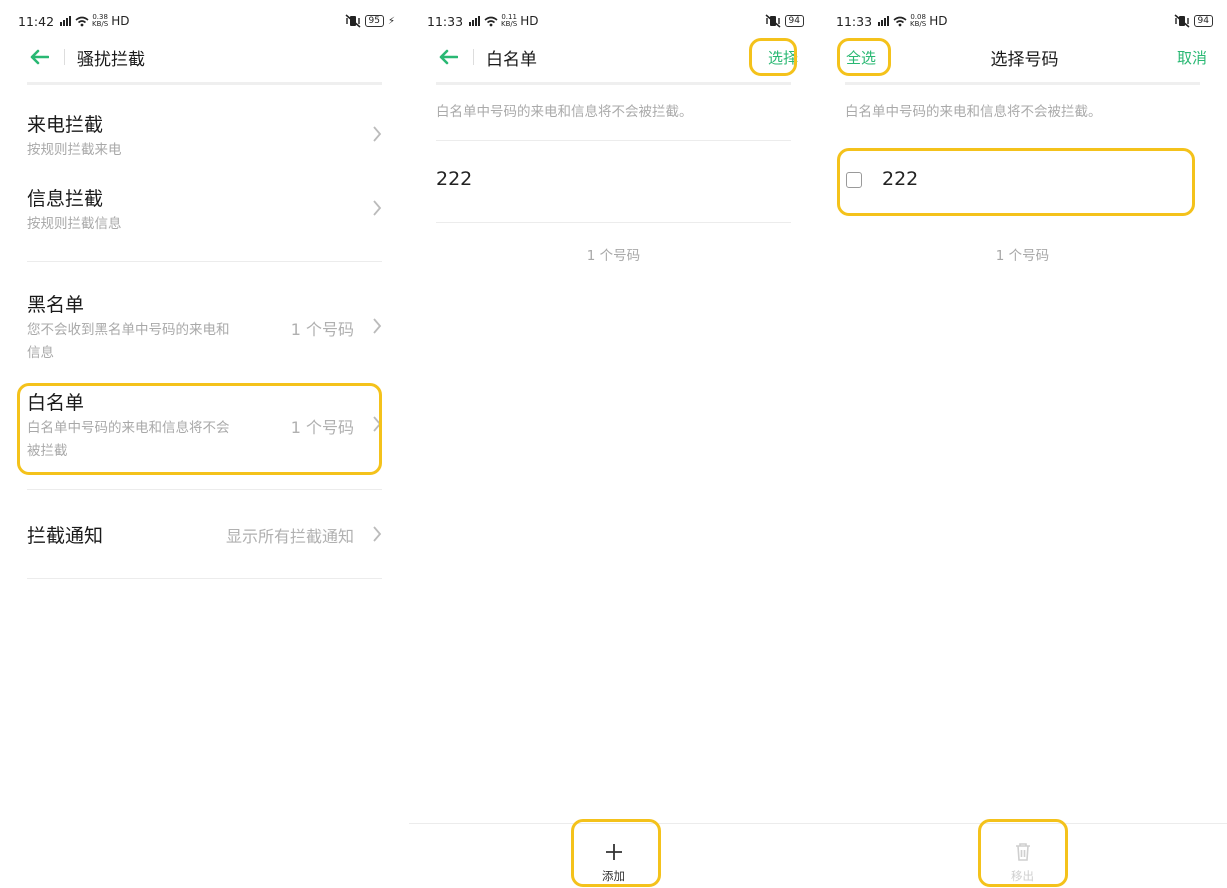  I want to click on item-title: 信息拦截, so click(65, 199).